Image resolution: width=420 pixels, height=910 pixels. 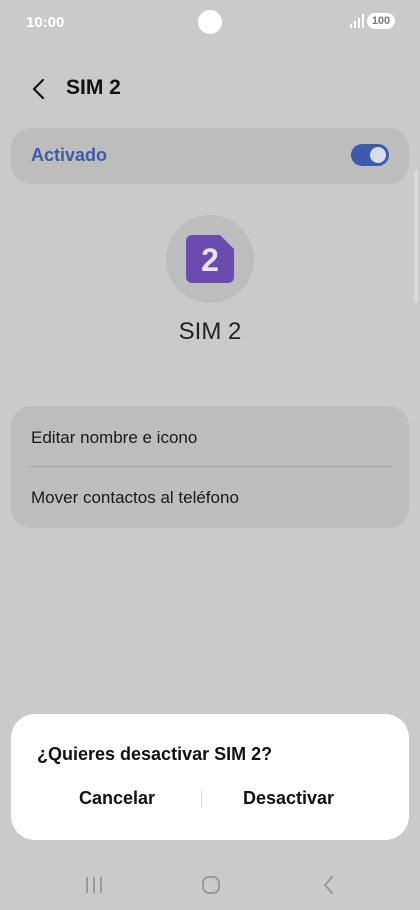 I want to click on toggle-label: Activado, so click(x=69, y=155).